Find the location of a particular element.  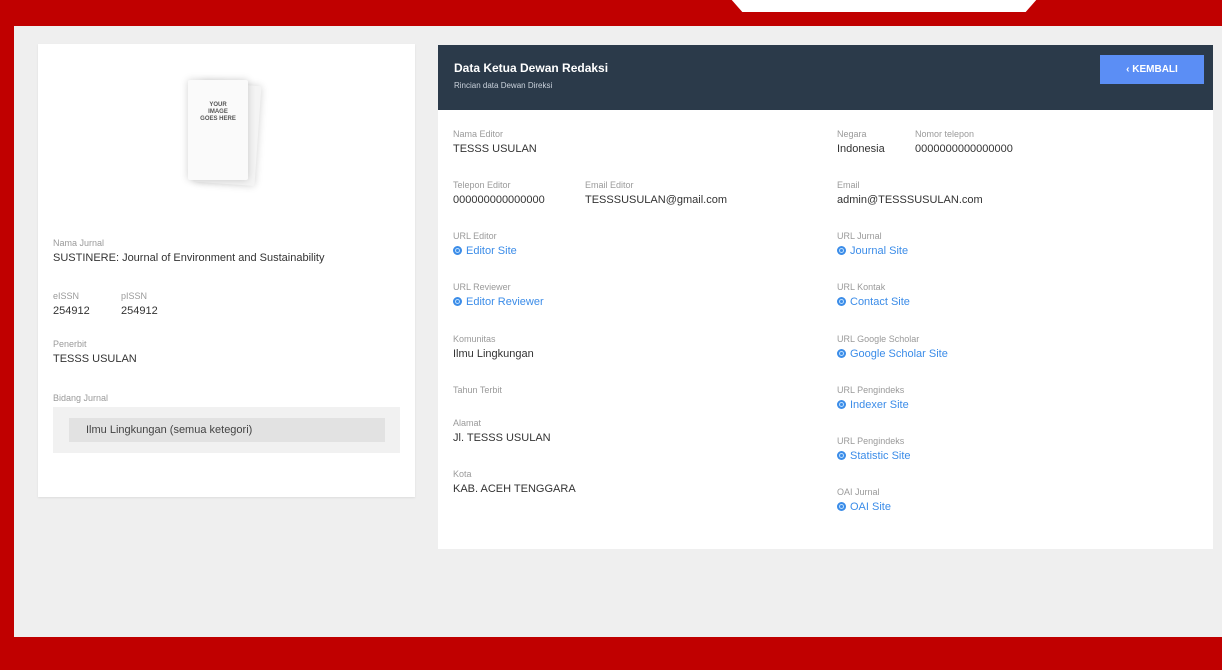

field-of-study-label: Bidang Jurnal is located at coordinates (81, 398).